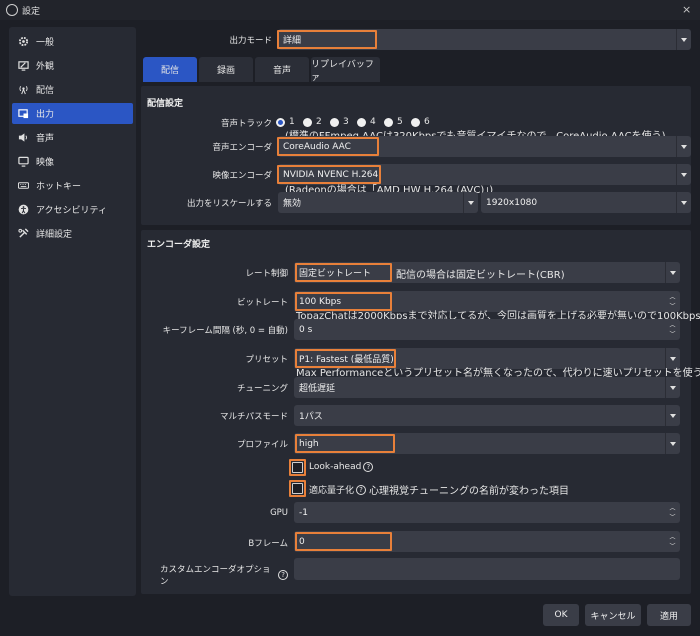 This screenshot has height=636, width=700. I want to click on adaptive-quantization-note: 心理視覚チューニングの名前が変わった項目, so click(469, 491).